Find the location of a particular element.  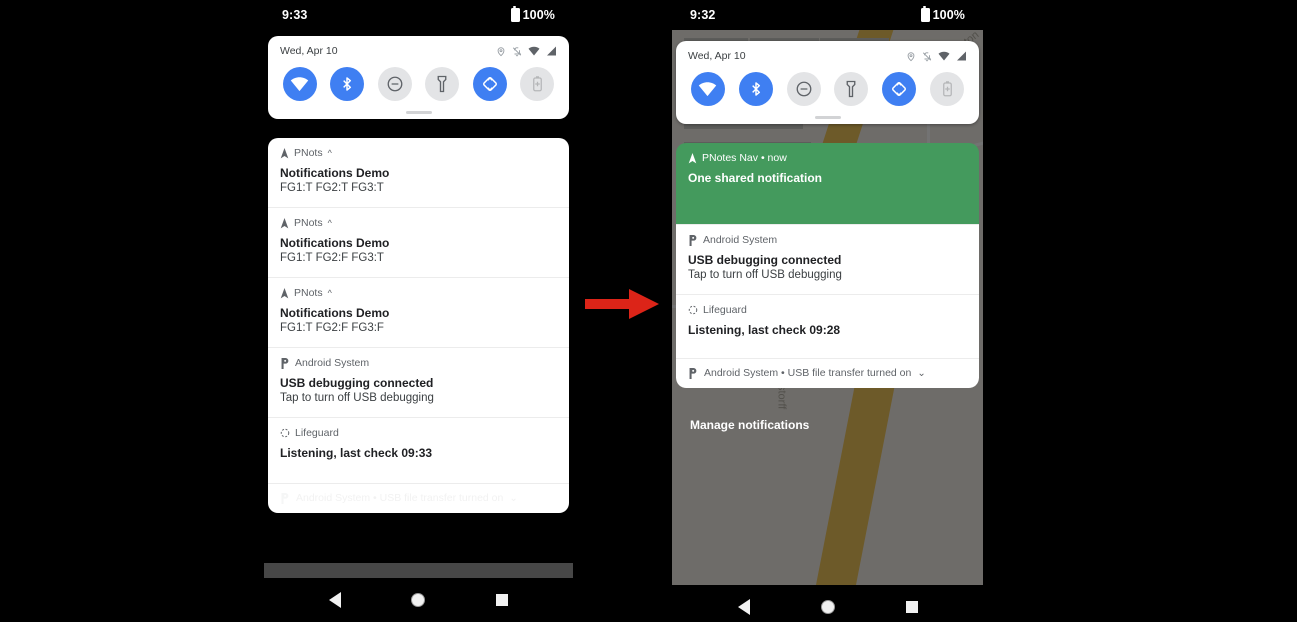

right-quick-settings-panel: Wed, Apr 10 is located at coordinates (827, 82).